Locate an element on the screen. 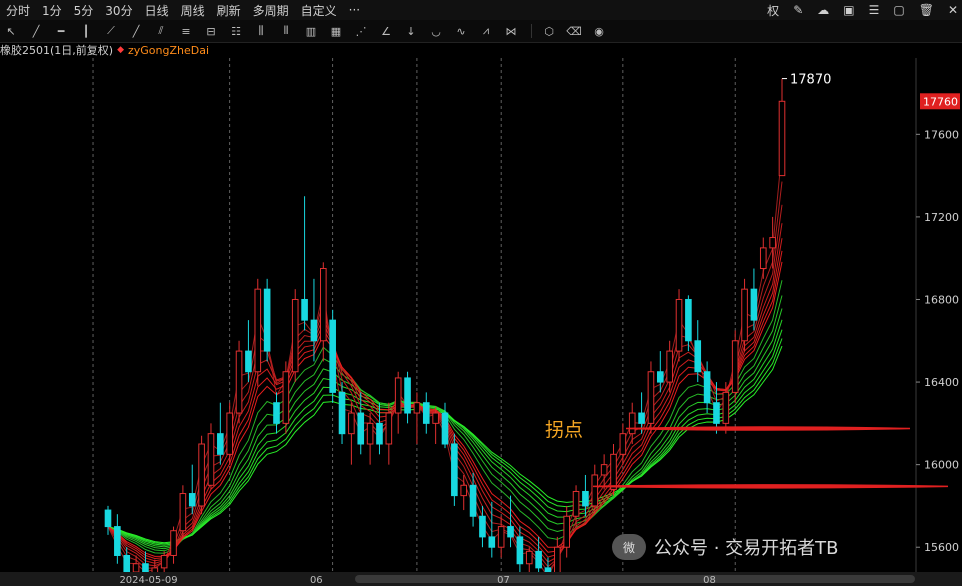 Image resolution: width=962 pixels, height=586 pixels. eraser-icon: ⌫ is located at coordinates (574, 31).